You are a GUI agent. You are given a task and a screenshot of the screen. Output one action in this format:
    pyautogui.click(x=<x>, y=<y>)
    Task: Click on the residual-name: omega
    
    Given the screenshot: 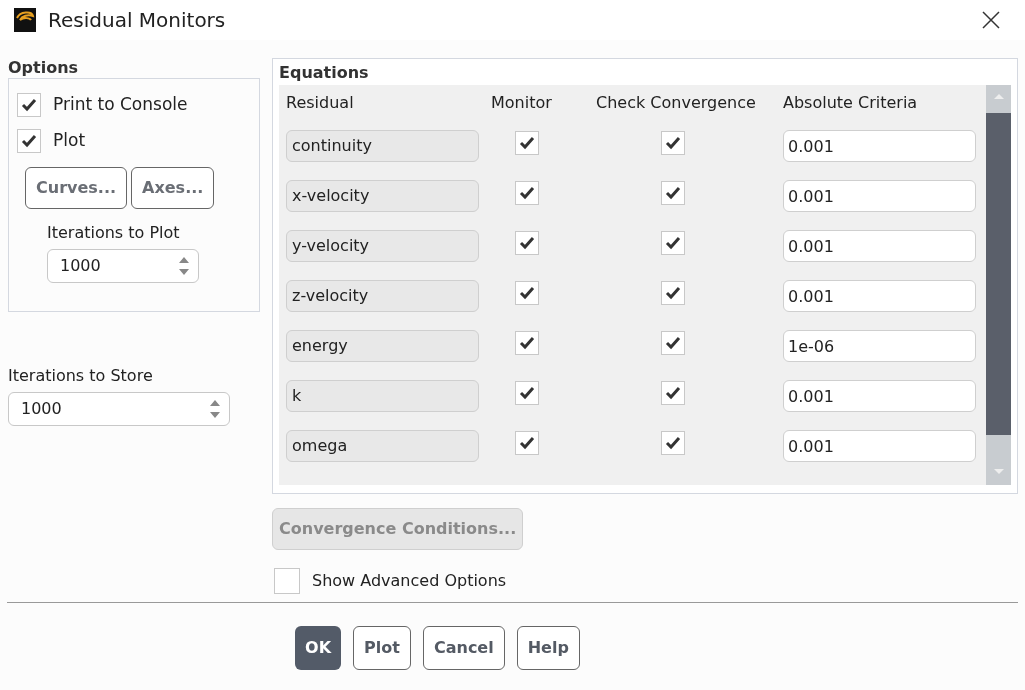 What is the action you would take?
    pyautogui.click(x=382, y=446)
    